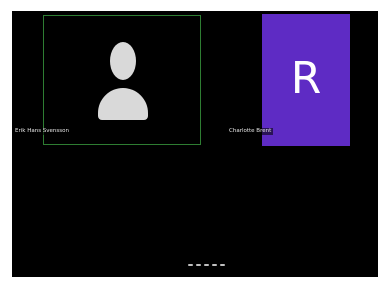 The height and width of the screenshot is (282, 390). Describe the element at coordinates (42, 131) in the screenshot. I see `self-name-label: Erik Hans Svensson` at that location.